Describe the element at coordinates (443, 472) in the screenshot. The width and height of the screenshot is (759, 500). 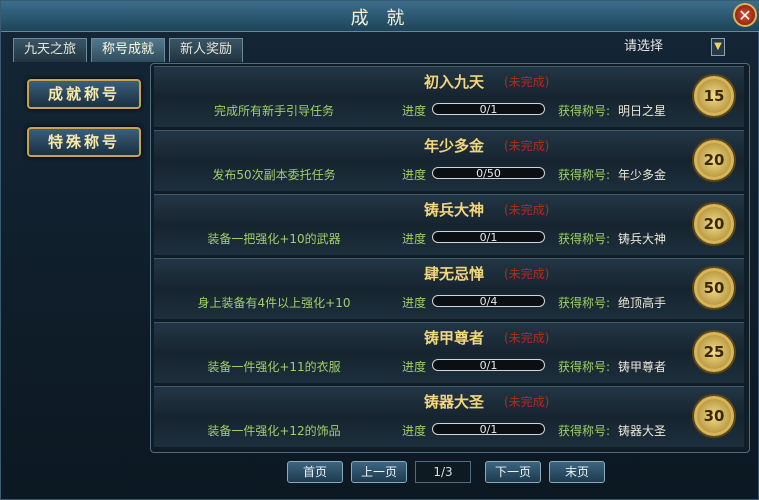
I see `page-indicator: 1/3` at that location.